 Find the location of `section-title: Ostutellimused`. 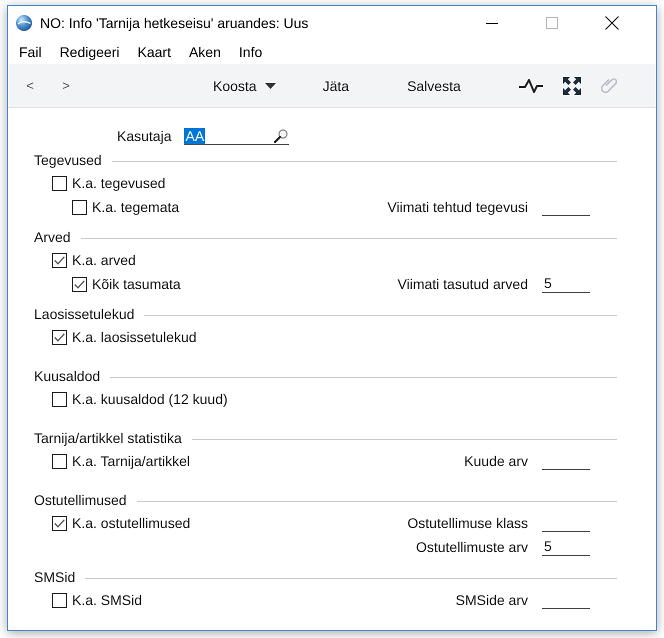

section-title: Ostutellimused is located at coordinates (80, 500).